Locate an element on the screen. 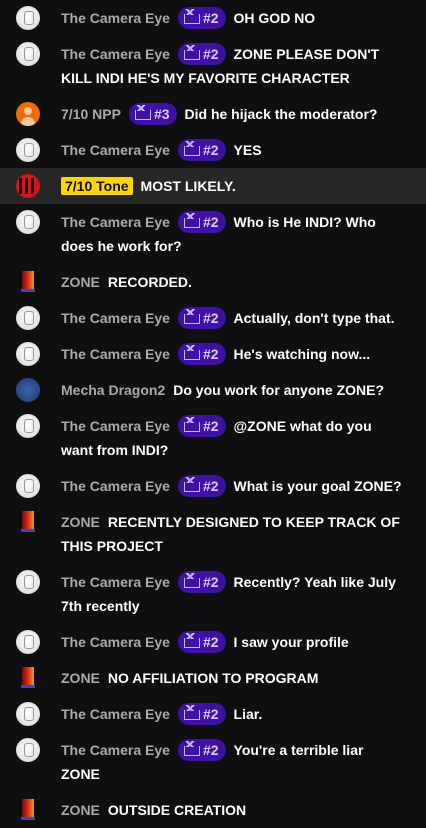 This screenshot has height=828, width=426. author-name: 7/10 NPP is located at coordinates (91, 114).